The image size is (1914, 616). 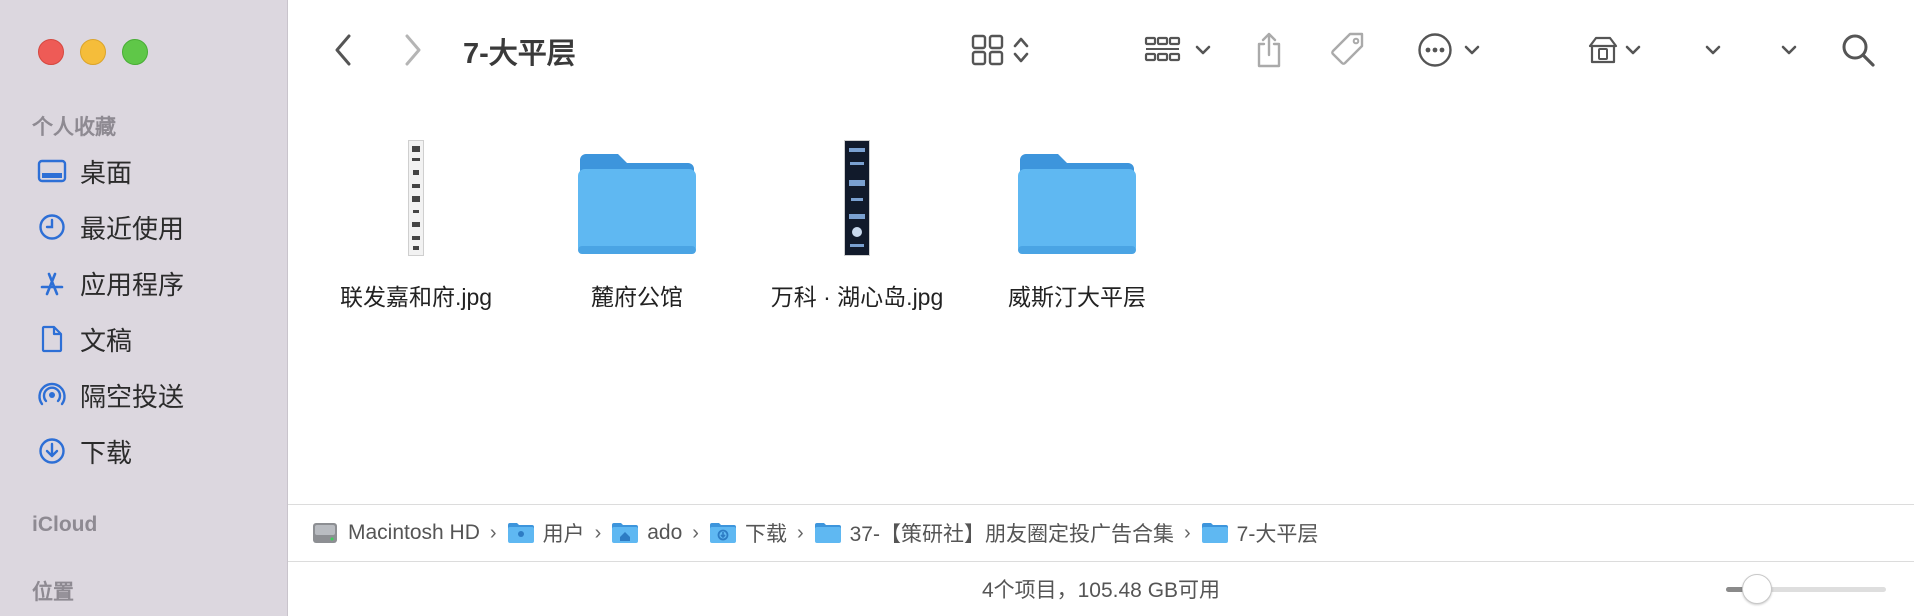 What do you see at coordinates (106, 340) in the screenshot?
I see `sidebar-item-label: 文稿` at bounding box center [106, 340].